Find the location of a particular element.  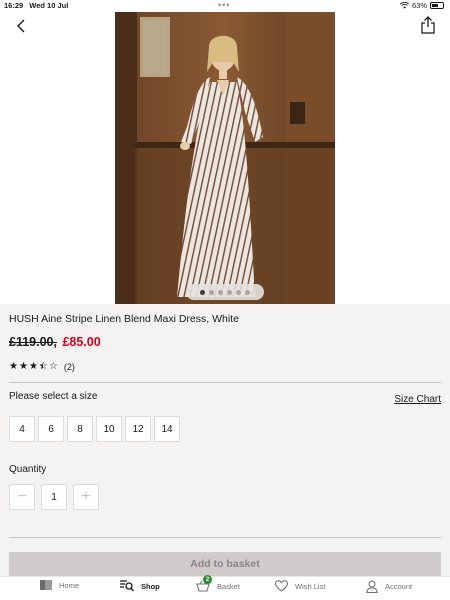

size-option: 4 is located at coordinates (22, 429).